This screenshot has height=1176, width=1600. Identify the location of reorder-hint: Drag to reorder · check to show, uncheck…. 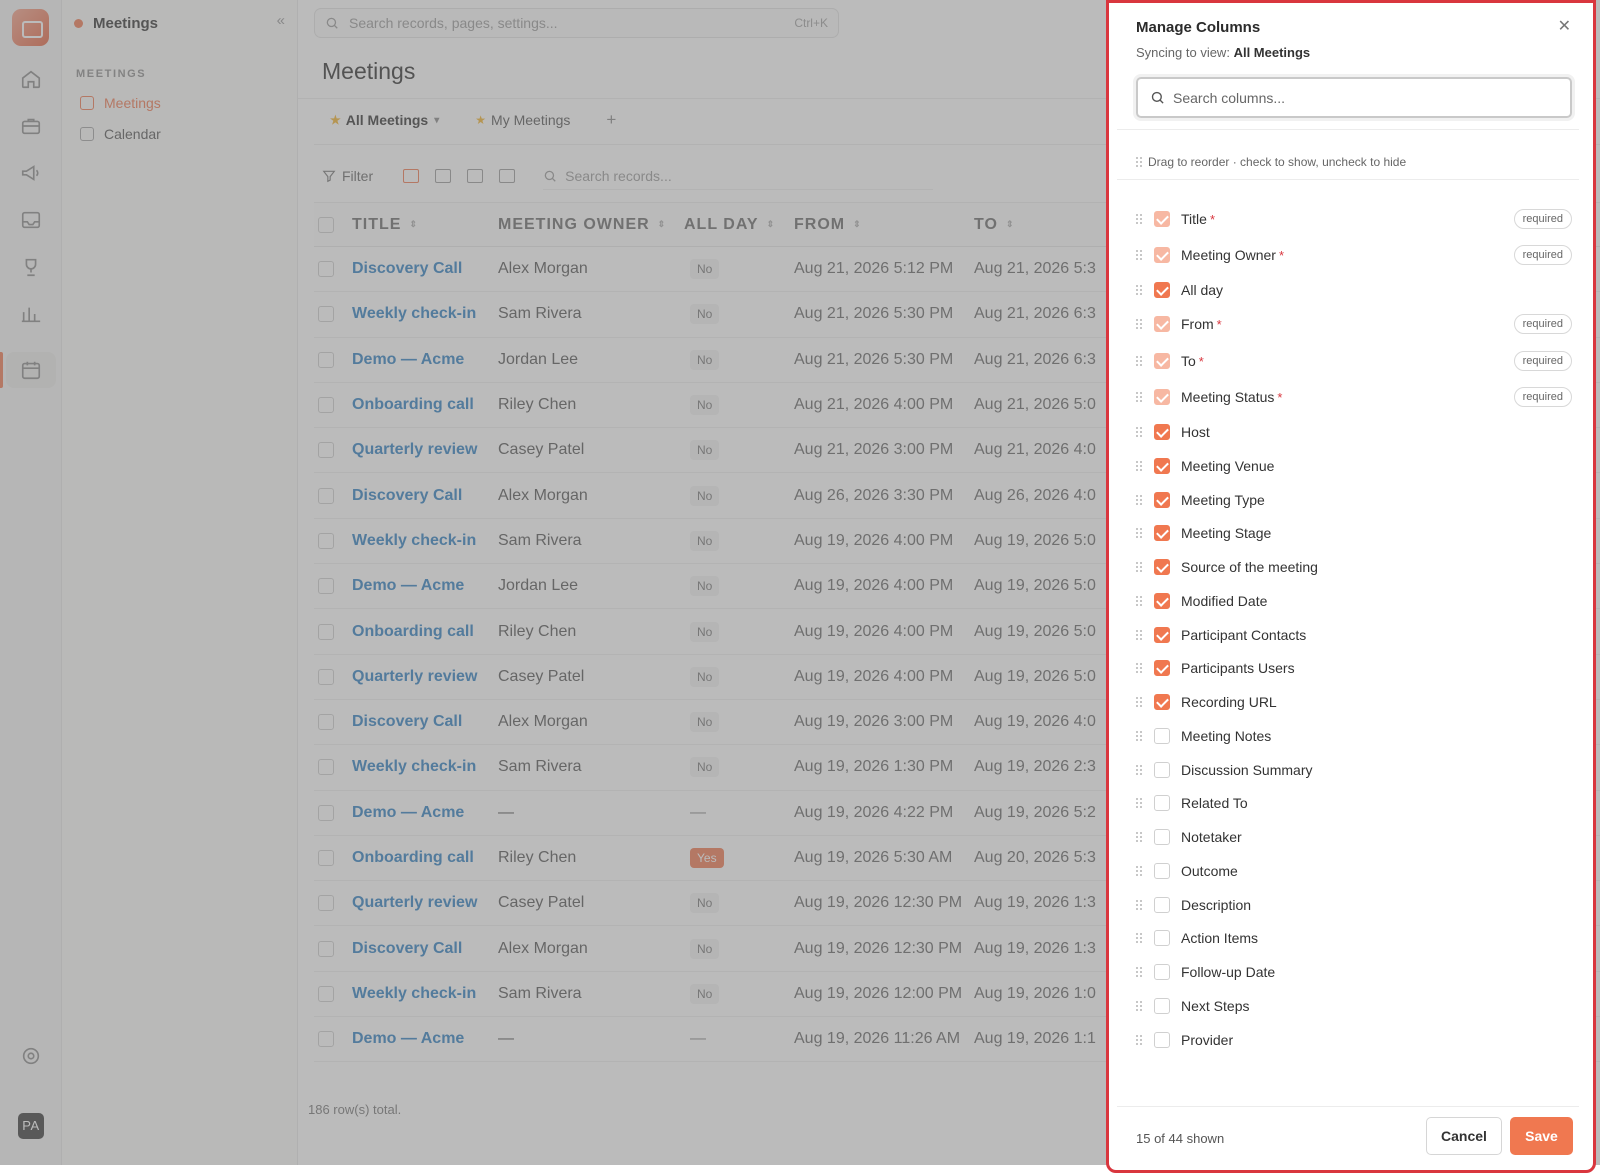
(1271, 162).